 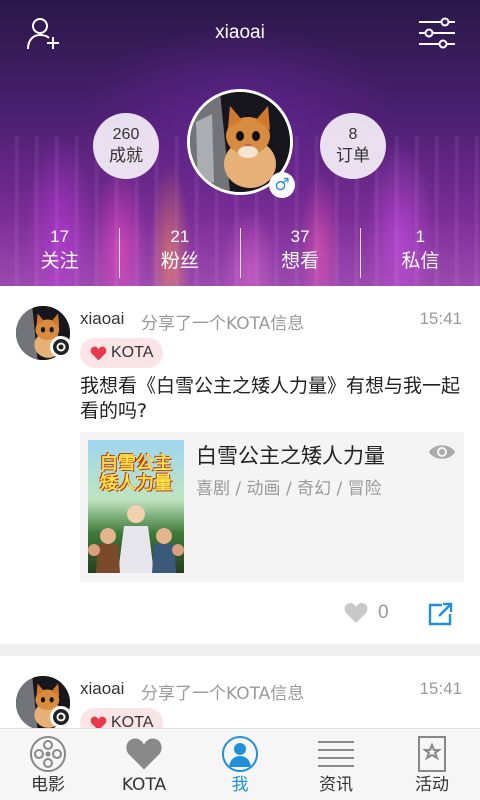 I want to click on movie-title: 白雪公主之矮人力量, so click(x=290, y=456).